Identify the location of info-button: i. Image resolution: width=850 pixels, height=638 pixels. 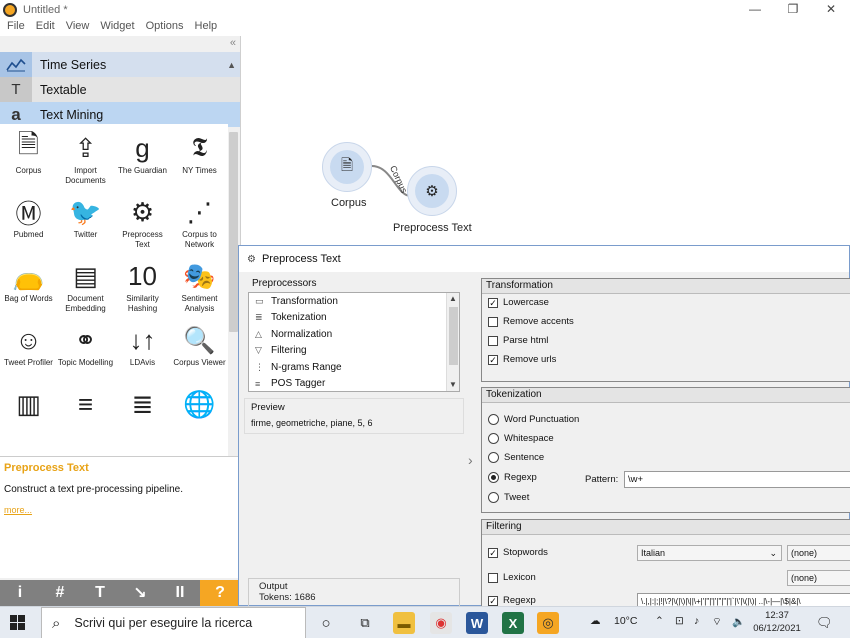
(20, 593).